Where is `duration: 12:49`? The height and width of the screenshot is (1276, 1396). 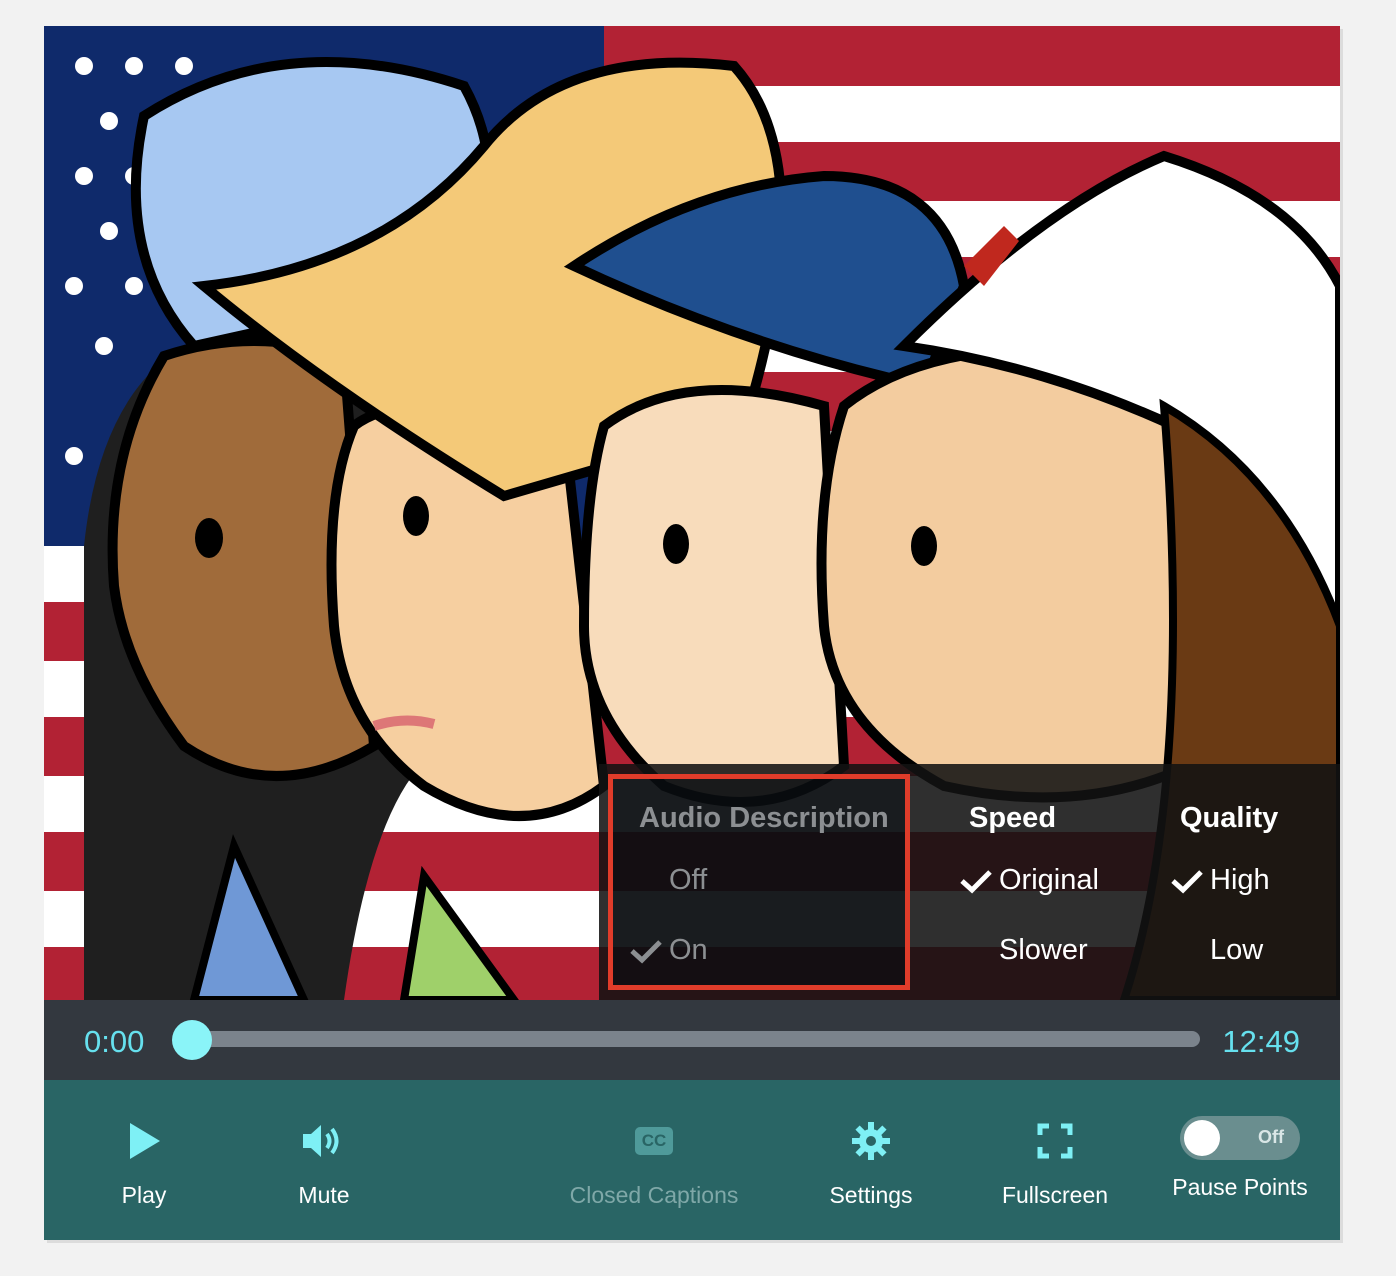
duration: 12:49 is located at coordinates (1261, 1041).